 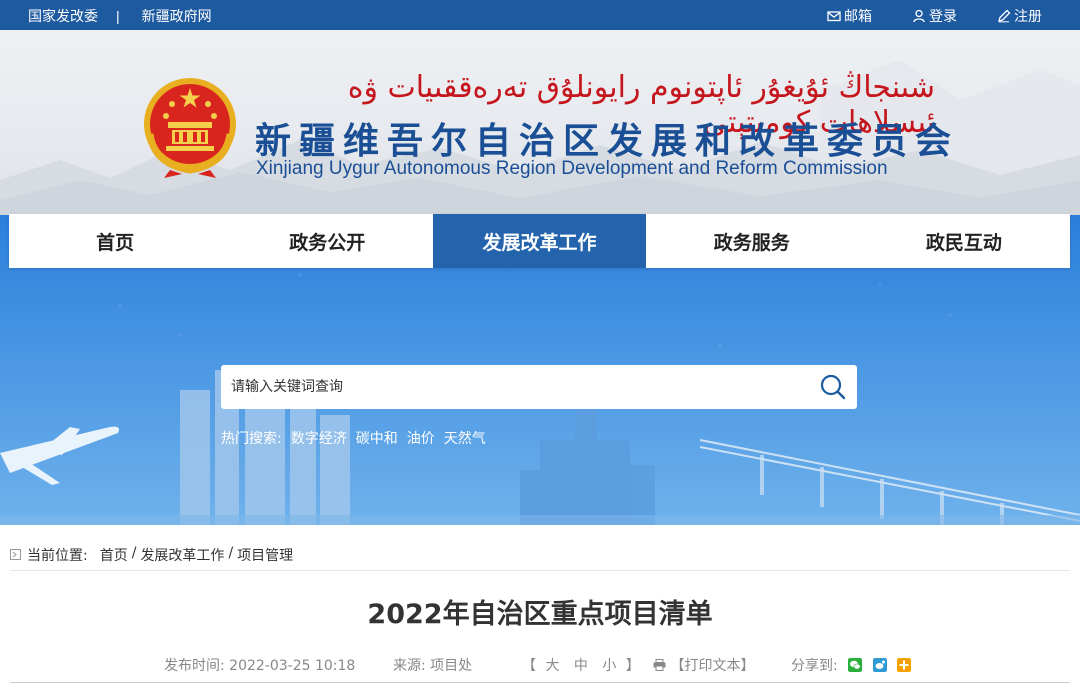 I want to click on mail-icon, so click(x=834, y=16).